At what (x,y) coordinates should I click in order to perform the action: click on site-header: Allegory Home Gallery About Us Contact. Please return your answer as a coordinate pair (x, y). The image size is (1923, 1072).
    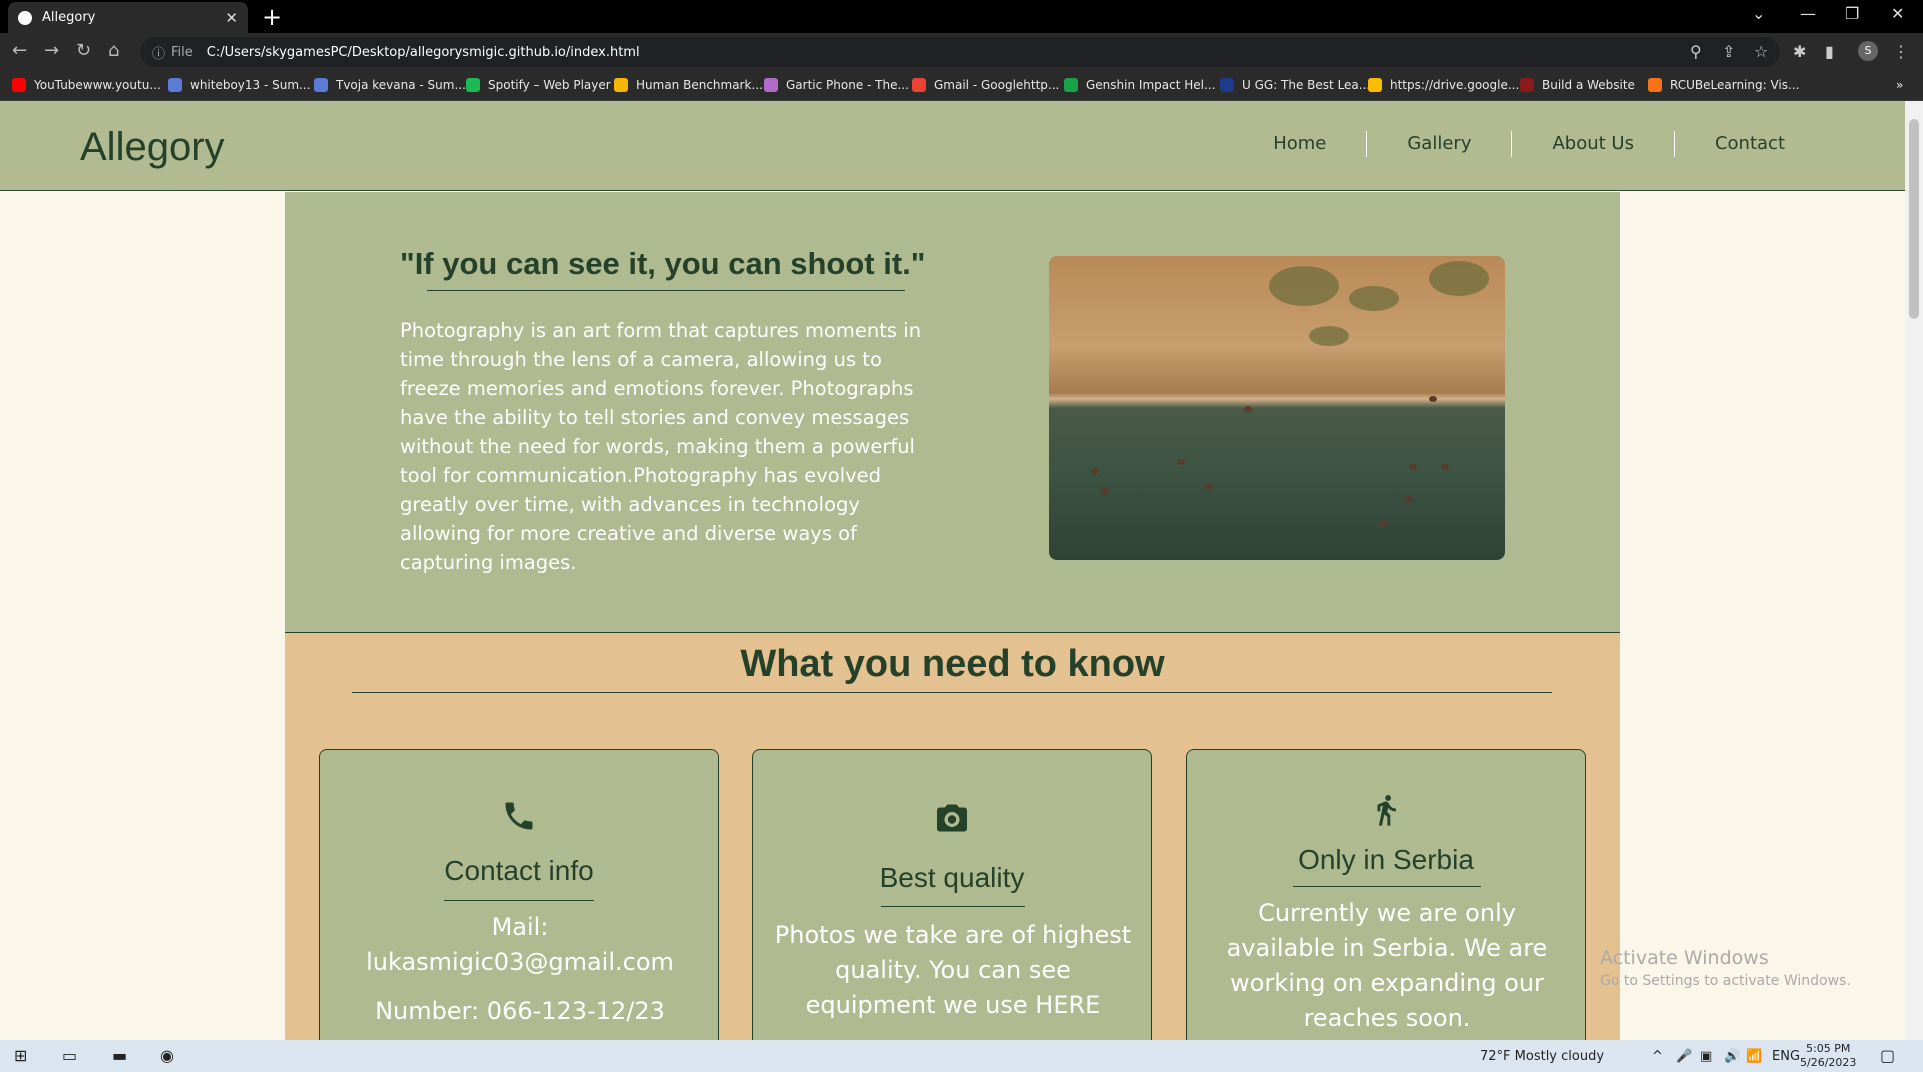
    Looking at the image, I should click on (952, 146).